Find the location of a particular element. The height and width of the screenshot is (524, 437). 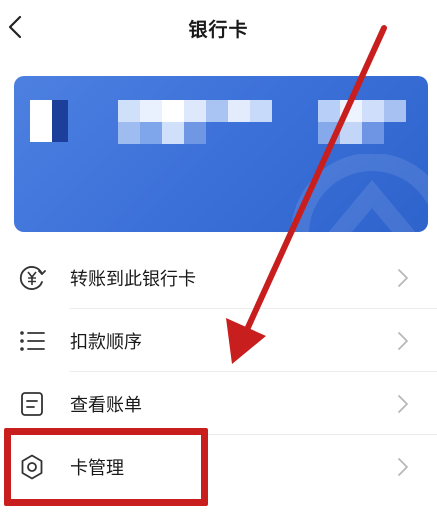

menu-item-transfer: 转账到此银行卡 is located at coordinates (218, 277).